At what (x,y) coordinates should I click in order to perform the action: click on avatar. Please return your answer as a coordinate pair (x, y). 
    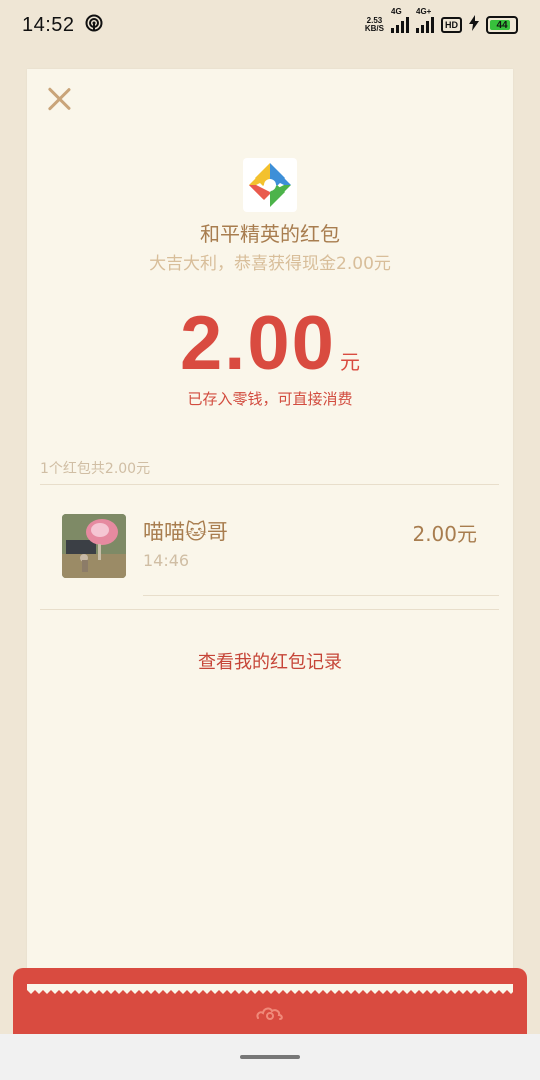
    Looking at the image, I should click on (94, 546).